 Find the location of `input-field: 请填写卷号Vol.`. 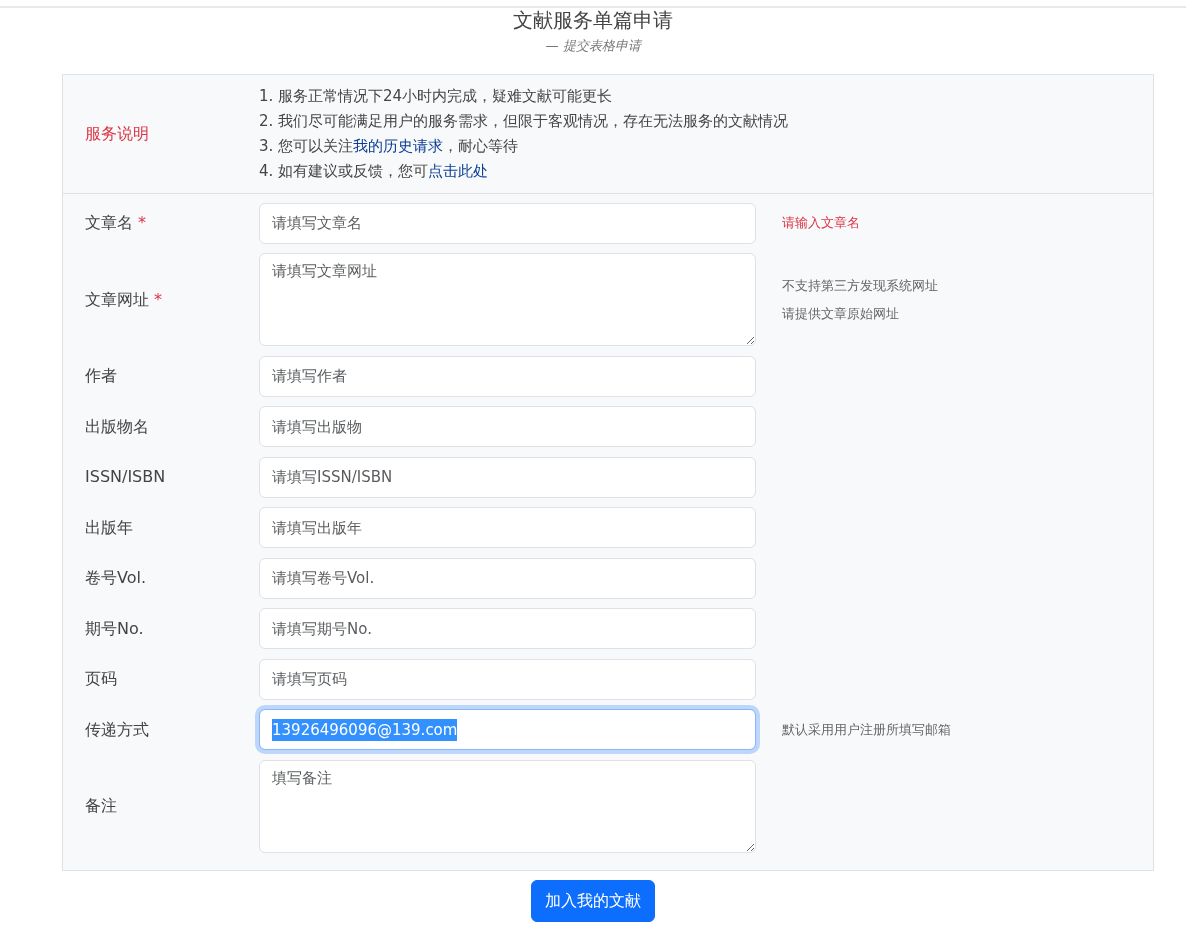

input-field: 请填写卷号Vol. is located at coordinates (507, 578).